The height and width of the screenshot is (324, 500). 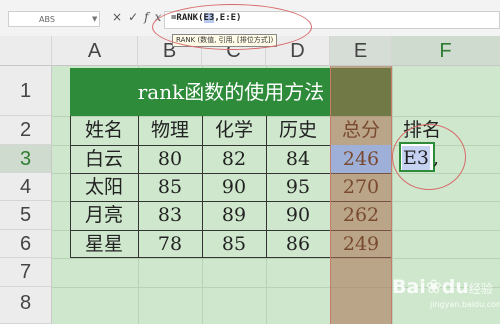 I want to click on header-history: 历史, so click(x=298, y=130).